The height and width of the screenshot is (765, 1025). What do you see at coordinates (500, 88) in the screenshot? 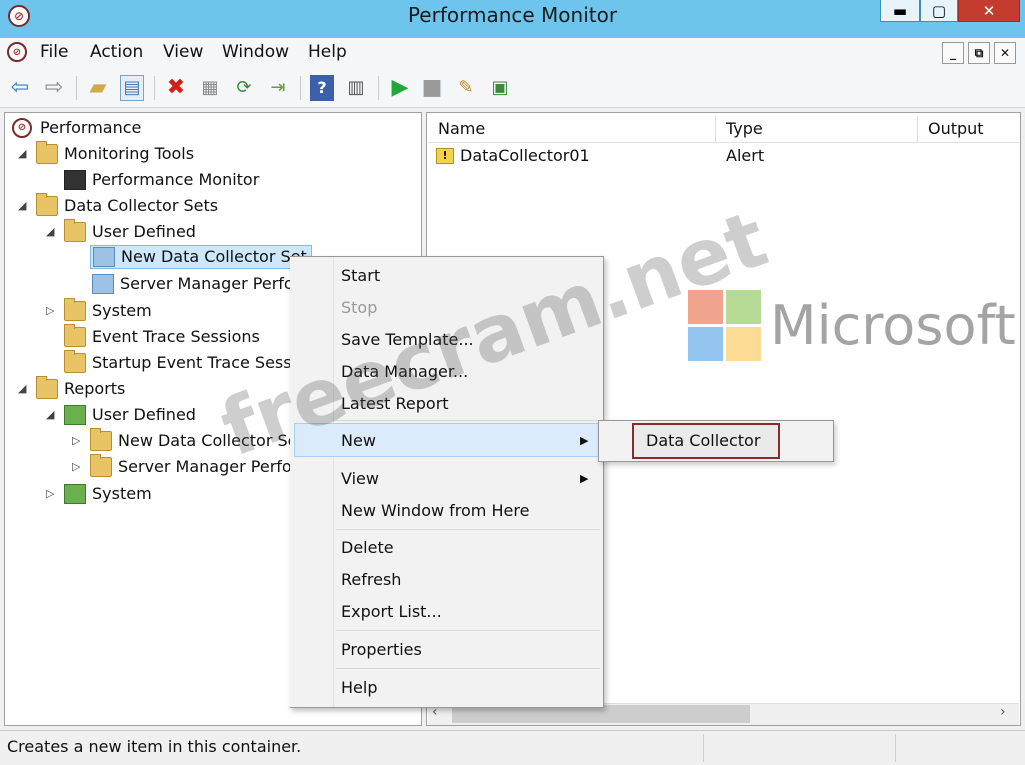
I see `report-icon: ▣` at bounding box center [500, 88].